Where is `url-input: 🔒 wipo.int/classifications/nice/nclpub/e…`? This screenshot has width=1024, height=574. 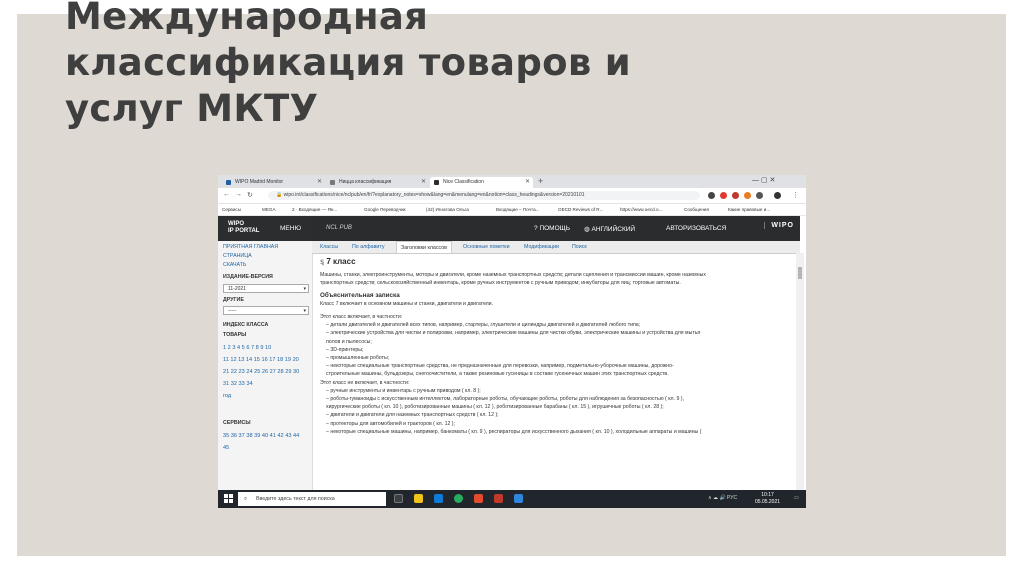
url-input: 🔒 wipo.int/classifications/nice/nclpub/e… is located at coordinates (484, 195).